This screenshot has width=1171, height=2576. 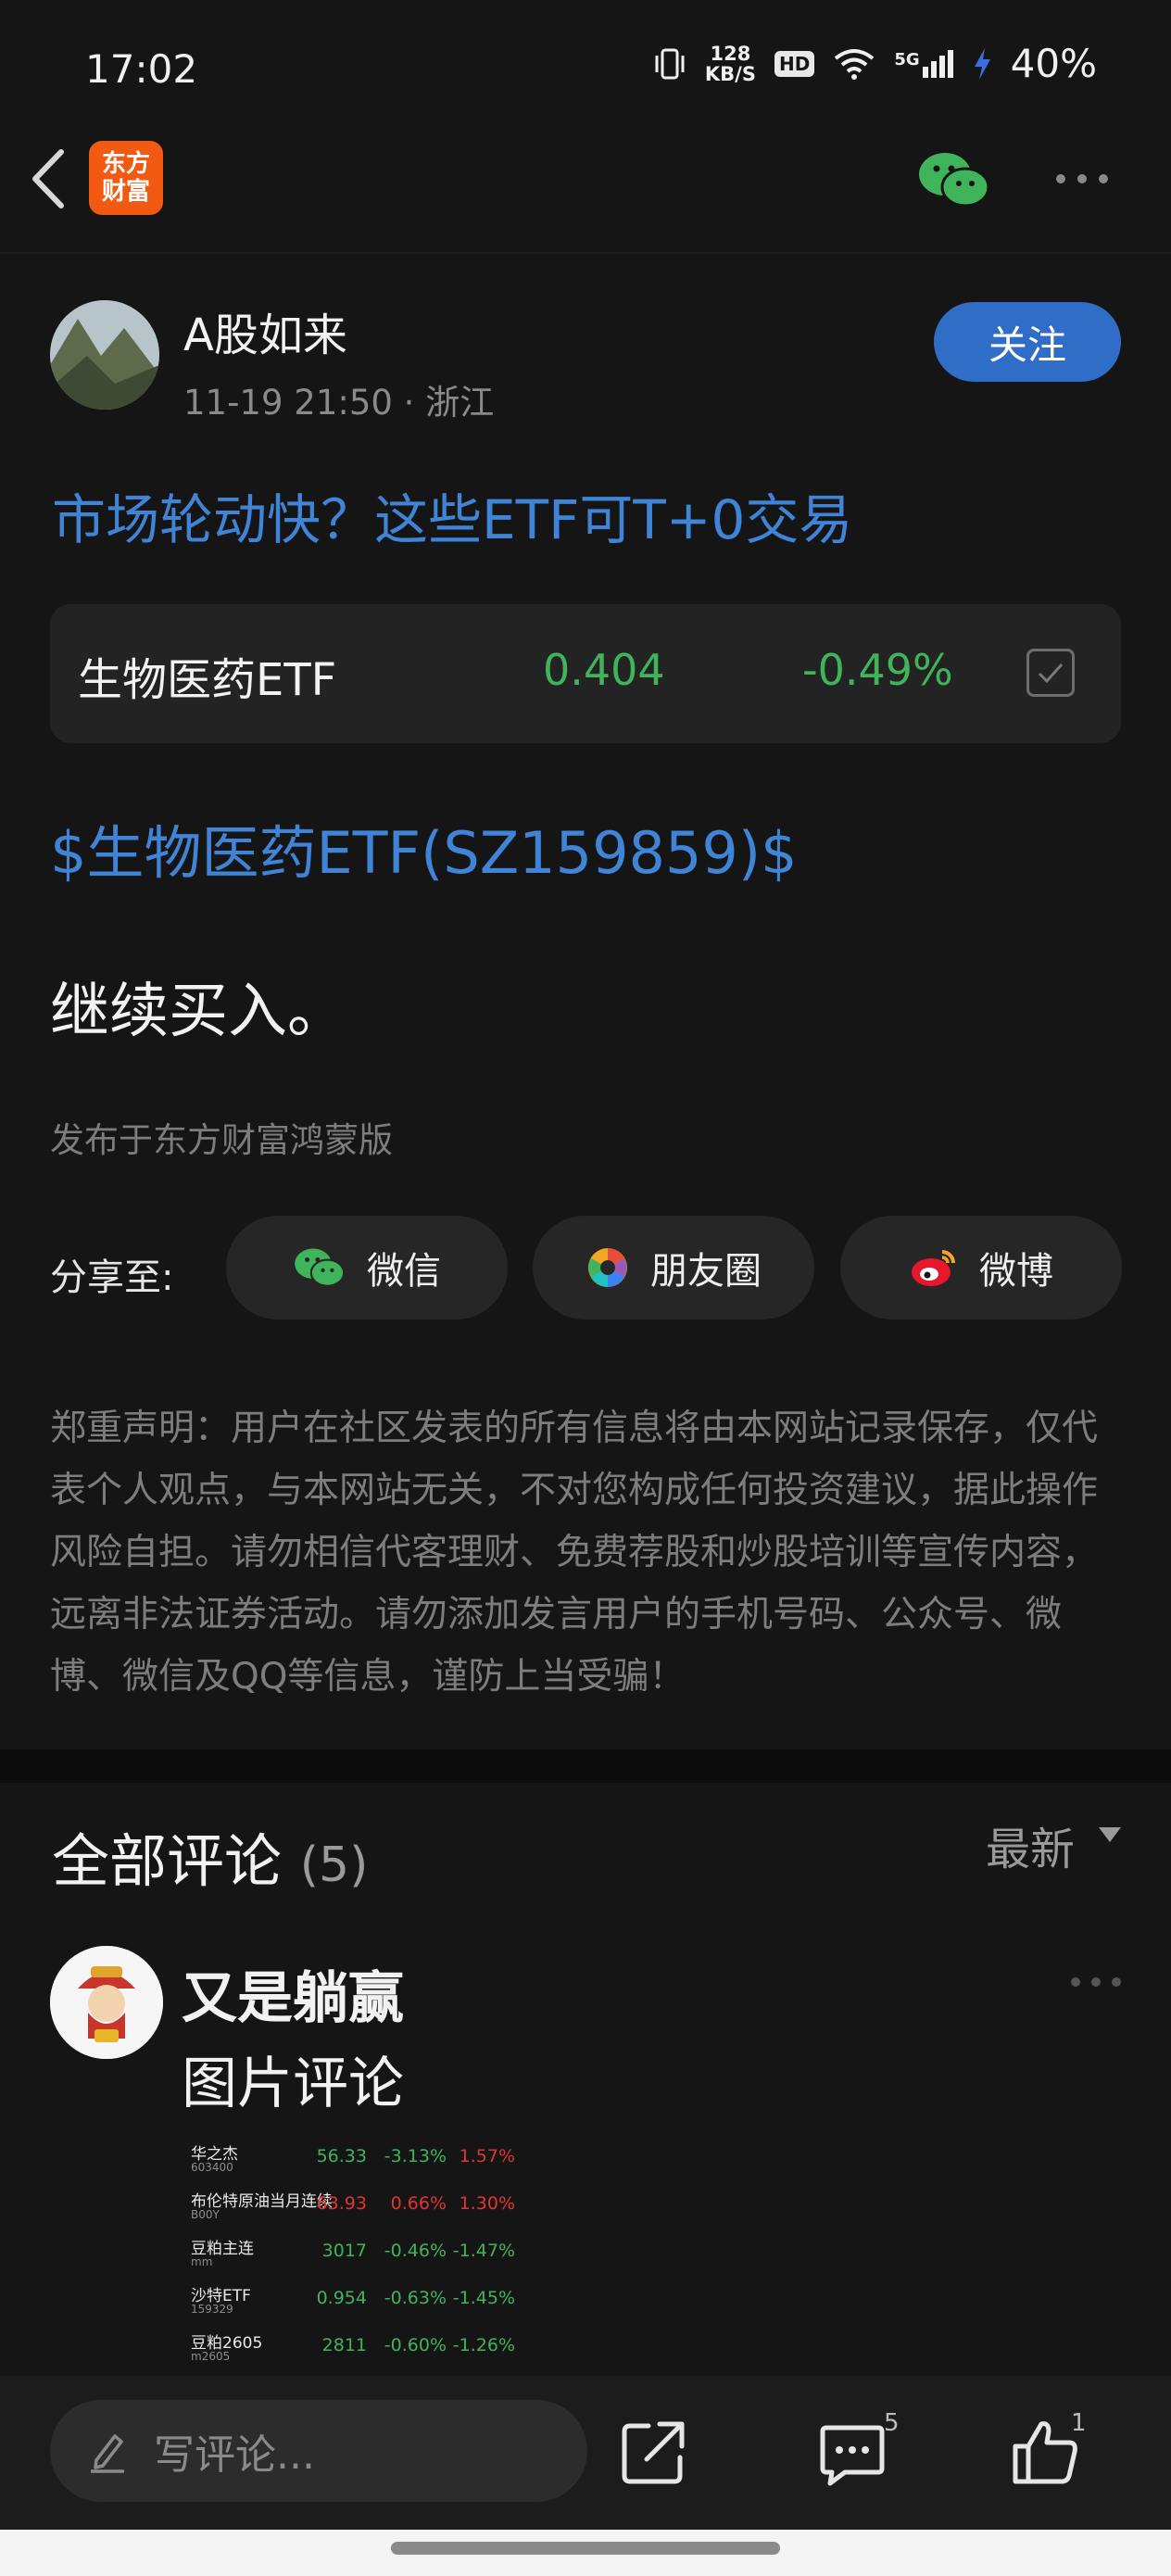 What do you see at coordinates (367, 1268) in the screenshot?
I see `share-wechat-button: 微信` at bounding box center [367, 1268].